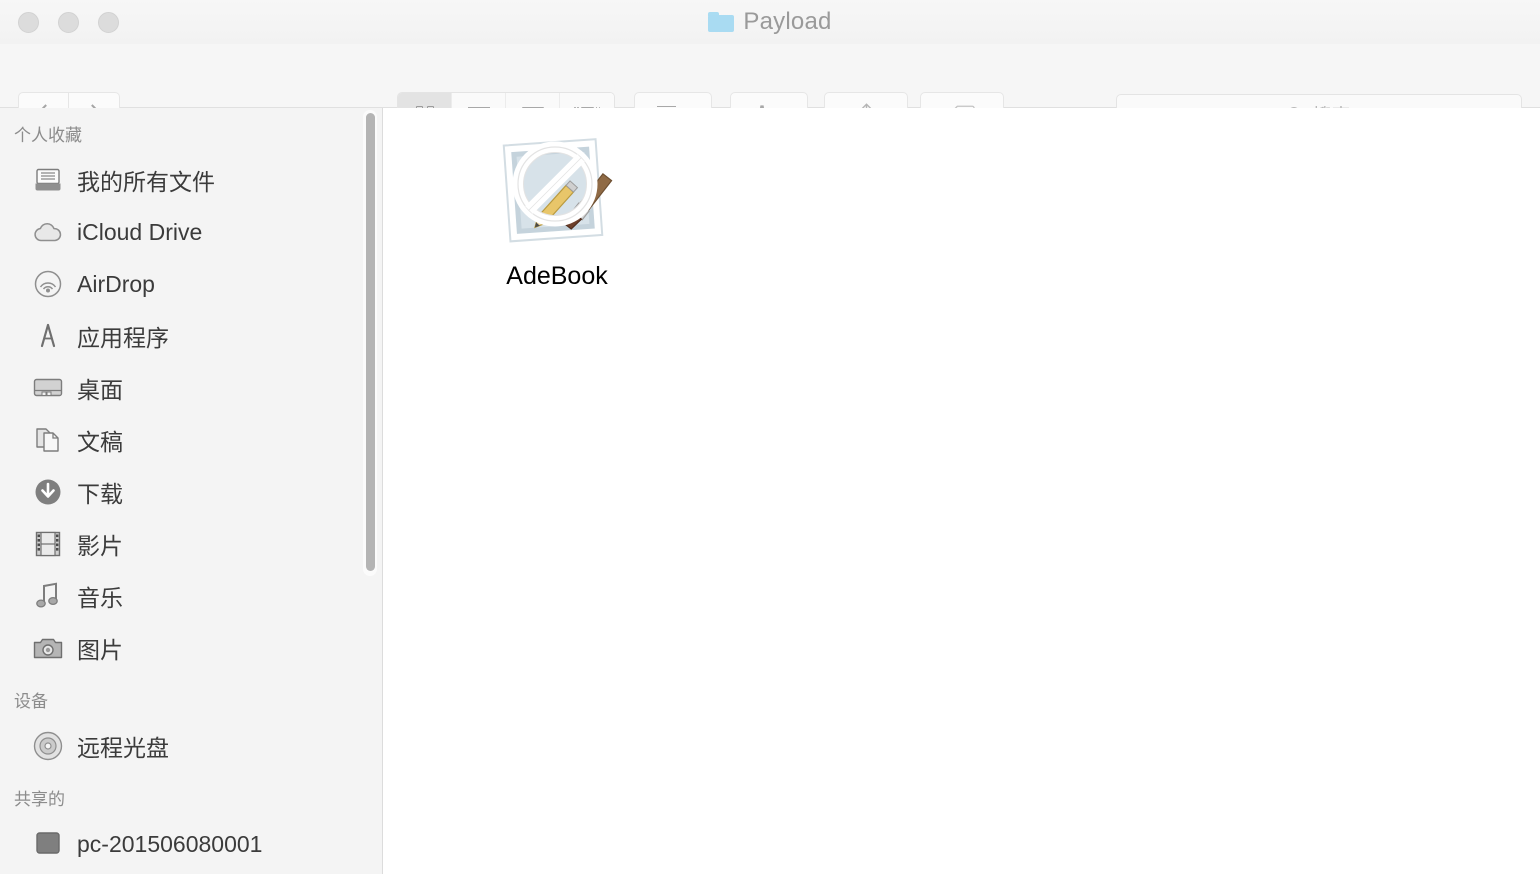 The width and height of the screenshot is (1540, 874). I want to click on sidebar-item-downloads: 下载, so click(191, 492).